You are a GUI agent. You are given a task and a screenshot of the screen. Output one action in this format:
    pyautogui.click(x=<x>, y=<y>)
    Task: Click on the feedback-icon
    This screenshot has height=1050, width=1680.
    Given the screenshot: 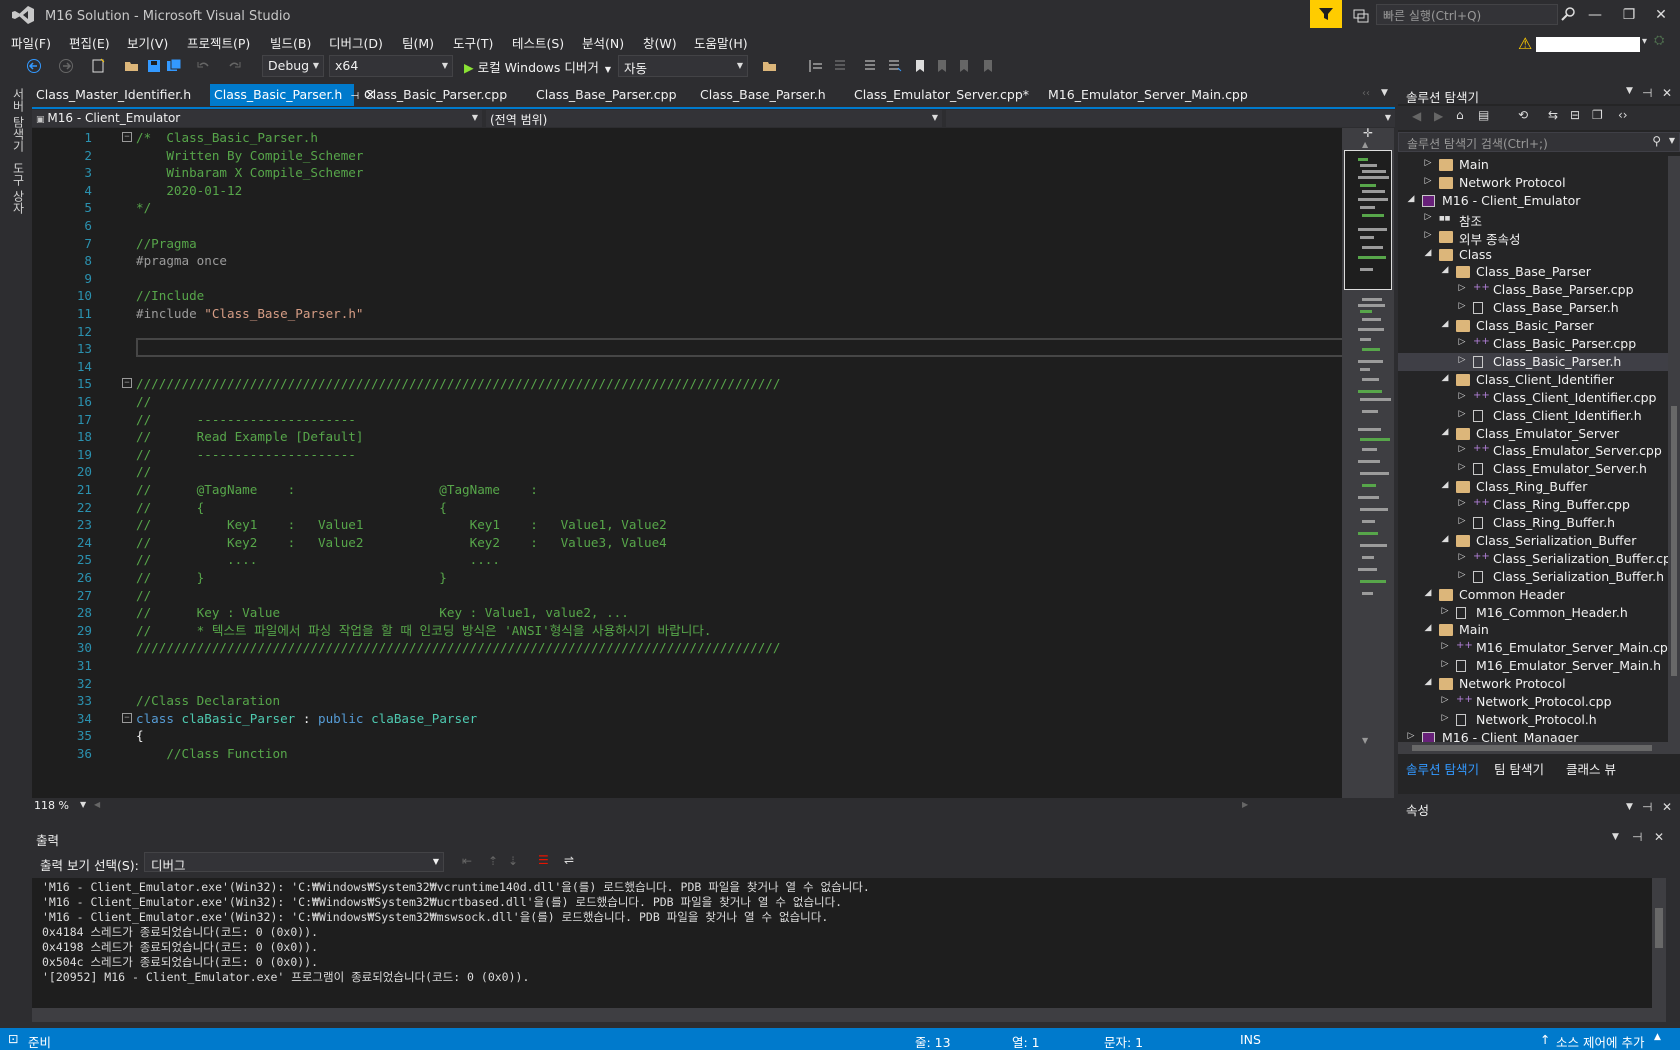 What is the action you would take?
    pyautogui.click(x=1361, y=15)
    